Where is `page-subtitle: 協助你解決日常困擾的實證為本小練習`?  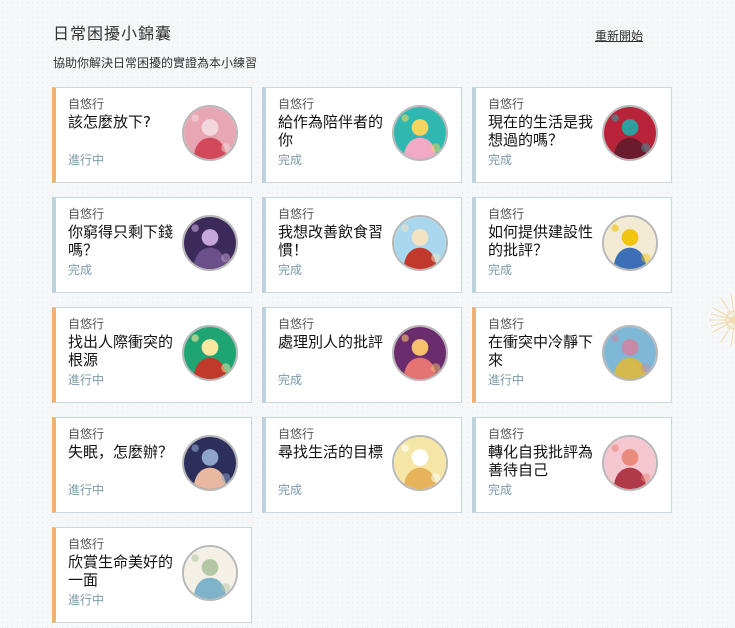
page-subtitle: 協助你解決日常困擾的實證為本小練習 is located at coordinates (155, 63).